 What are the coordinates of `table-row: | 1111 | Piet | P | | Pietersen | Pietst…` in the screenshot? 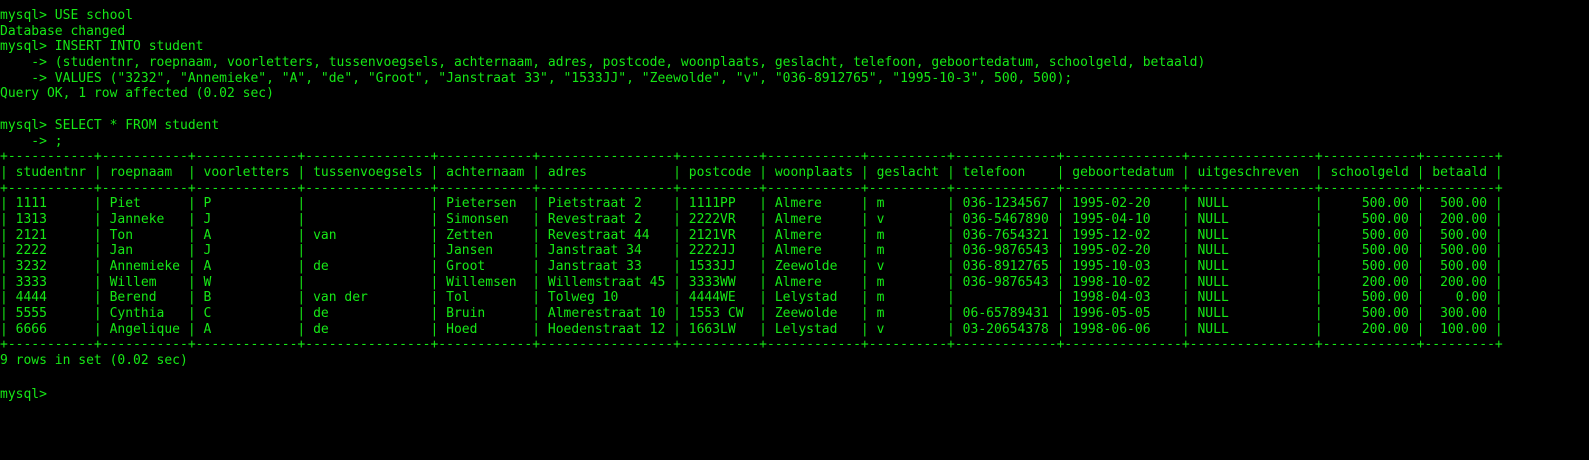 It's located at (751, 204).